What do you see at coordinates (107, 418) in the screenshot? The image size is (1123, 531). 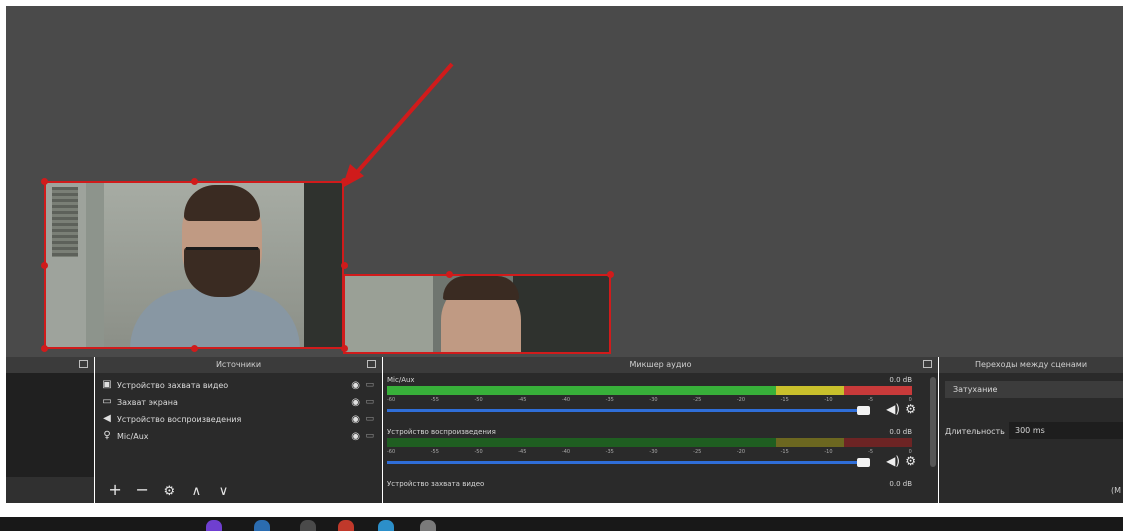 I see `speaker-icon: ◀` at bounding box center [107, 418].